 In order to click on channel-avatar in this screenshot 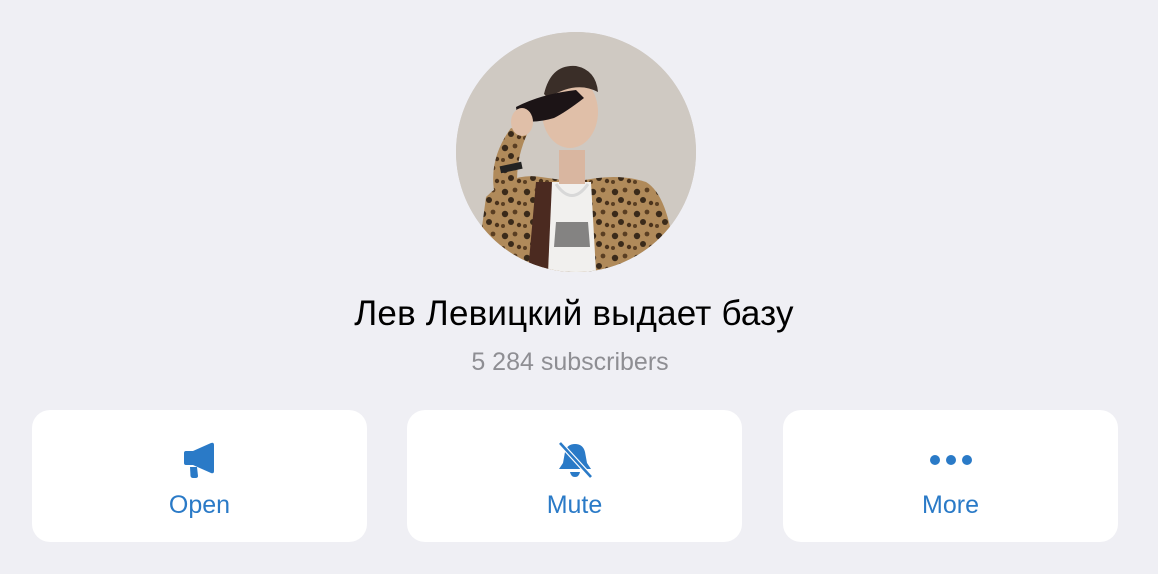, I will do `click(576, 152)`.